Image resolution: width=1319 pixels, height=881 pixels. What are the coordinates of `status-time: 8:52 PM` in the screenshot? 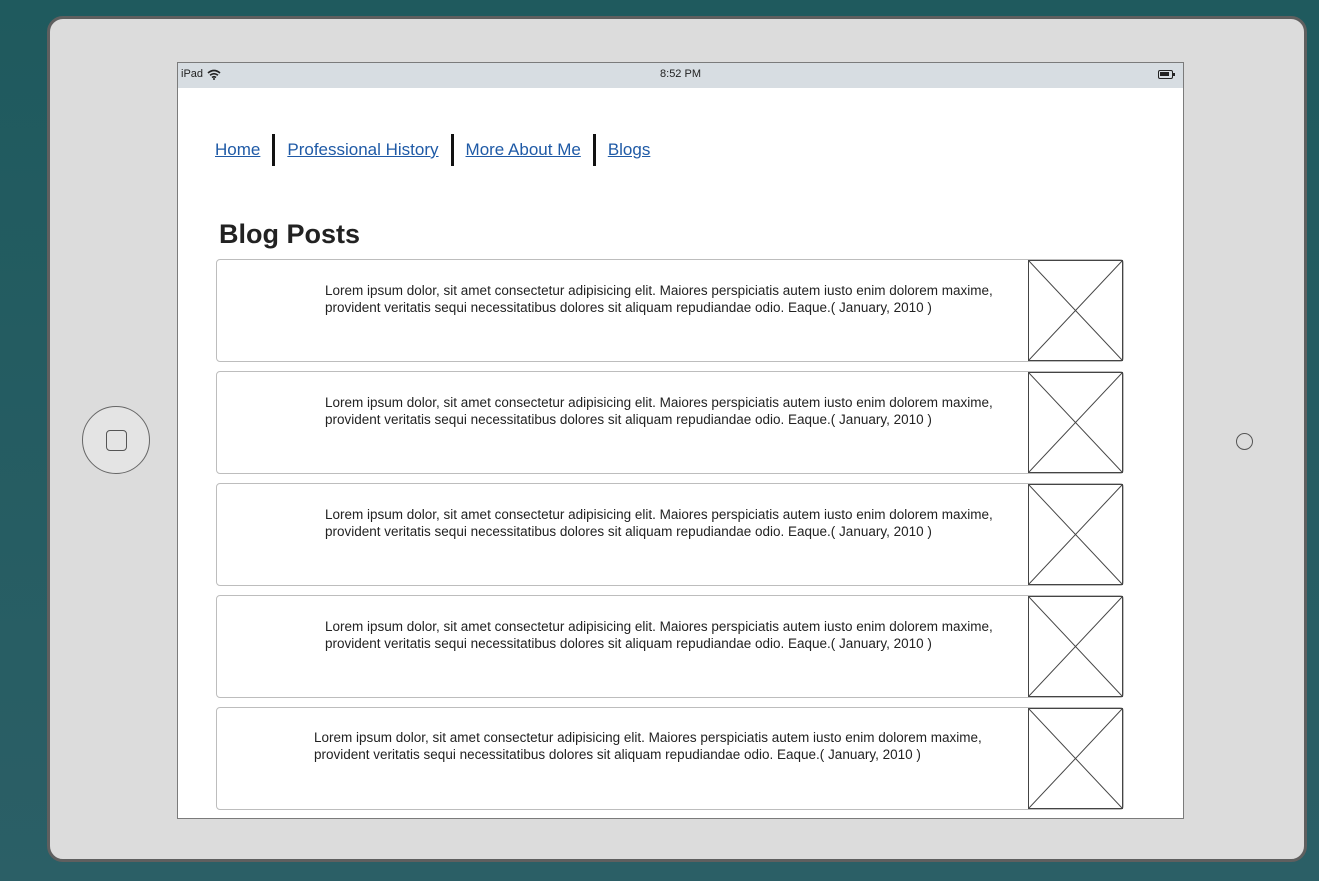 It's located at (680, 74).